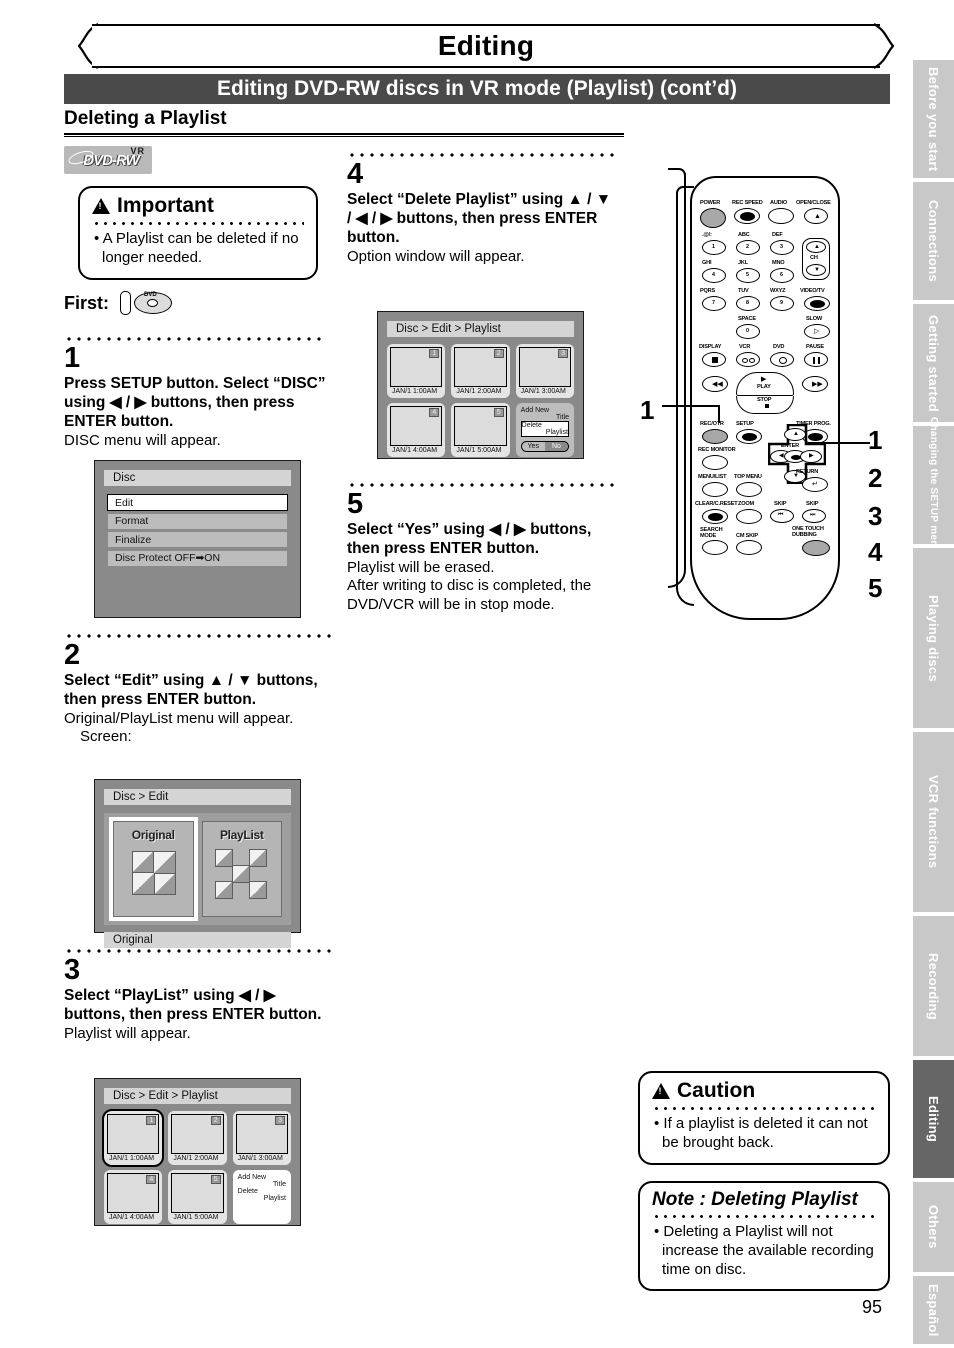 The width and height of the screenshot is (954, 1348). Describe the element at coordinates (101, 206) in the screenshot. I see `warning-triangle-icon` at that location.